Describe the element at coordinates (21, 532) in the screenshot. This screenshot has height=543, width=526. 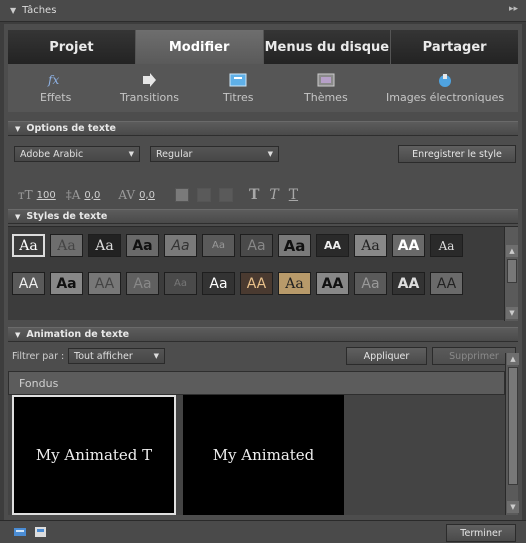
I see `timeline-toggle-icon` at that location.